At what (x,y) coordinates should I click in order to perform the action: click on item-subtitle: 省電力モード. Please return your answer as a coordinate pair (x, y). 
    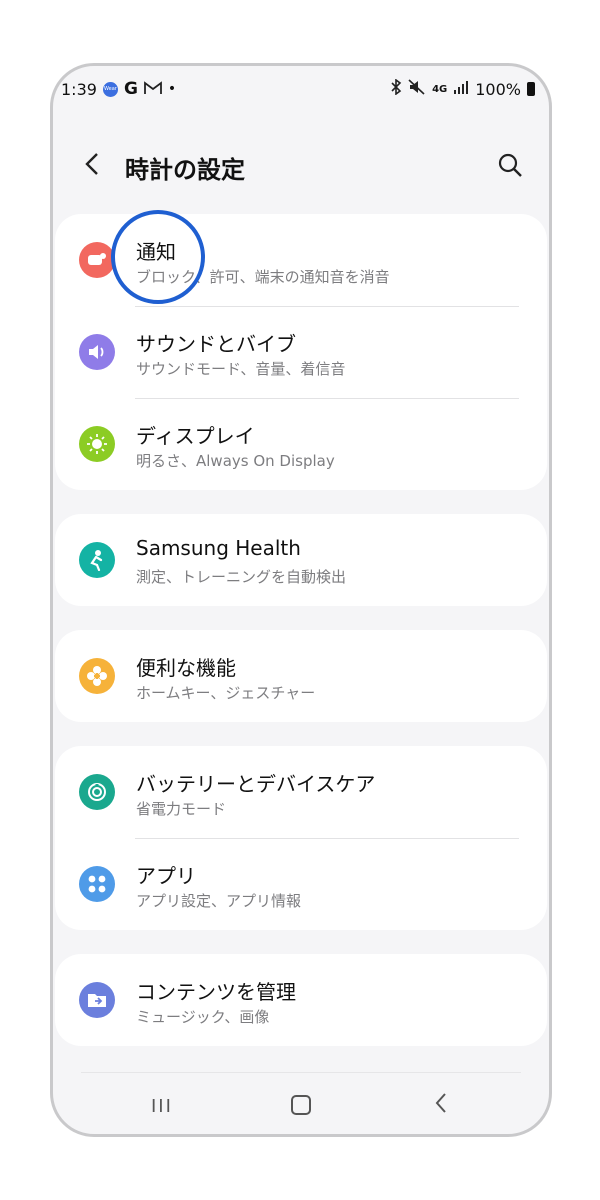
    Looking at the image, I should click on (181, 809).